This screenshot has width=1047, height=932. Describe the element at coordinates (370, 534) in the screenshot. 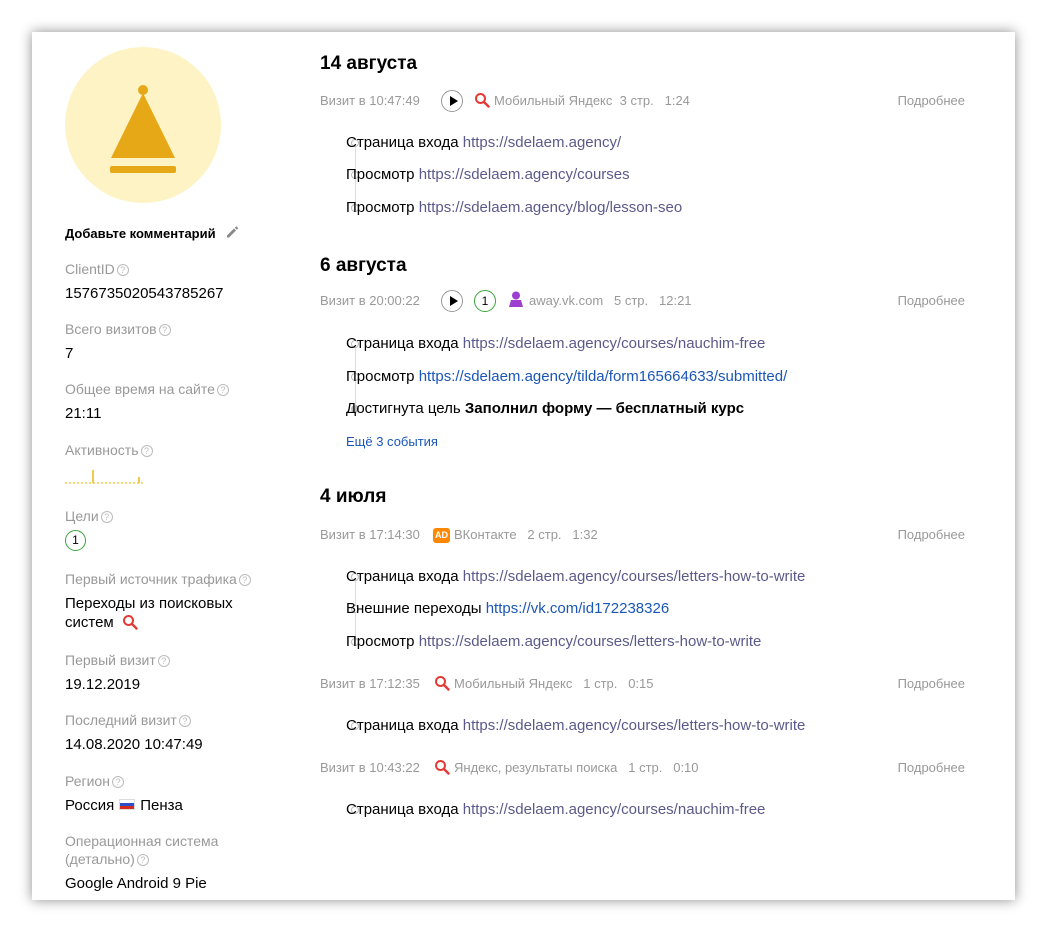

I see `visit-time: Визит в 17:14:30` at that location.